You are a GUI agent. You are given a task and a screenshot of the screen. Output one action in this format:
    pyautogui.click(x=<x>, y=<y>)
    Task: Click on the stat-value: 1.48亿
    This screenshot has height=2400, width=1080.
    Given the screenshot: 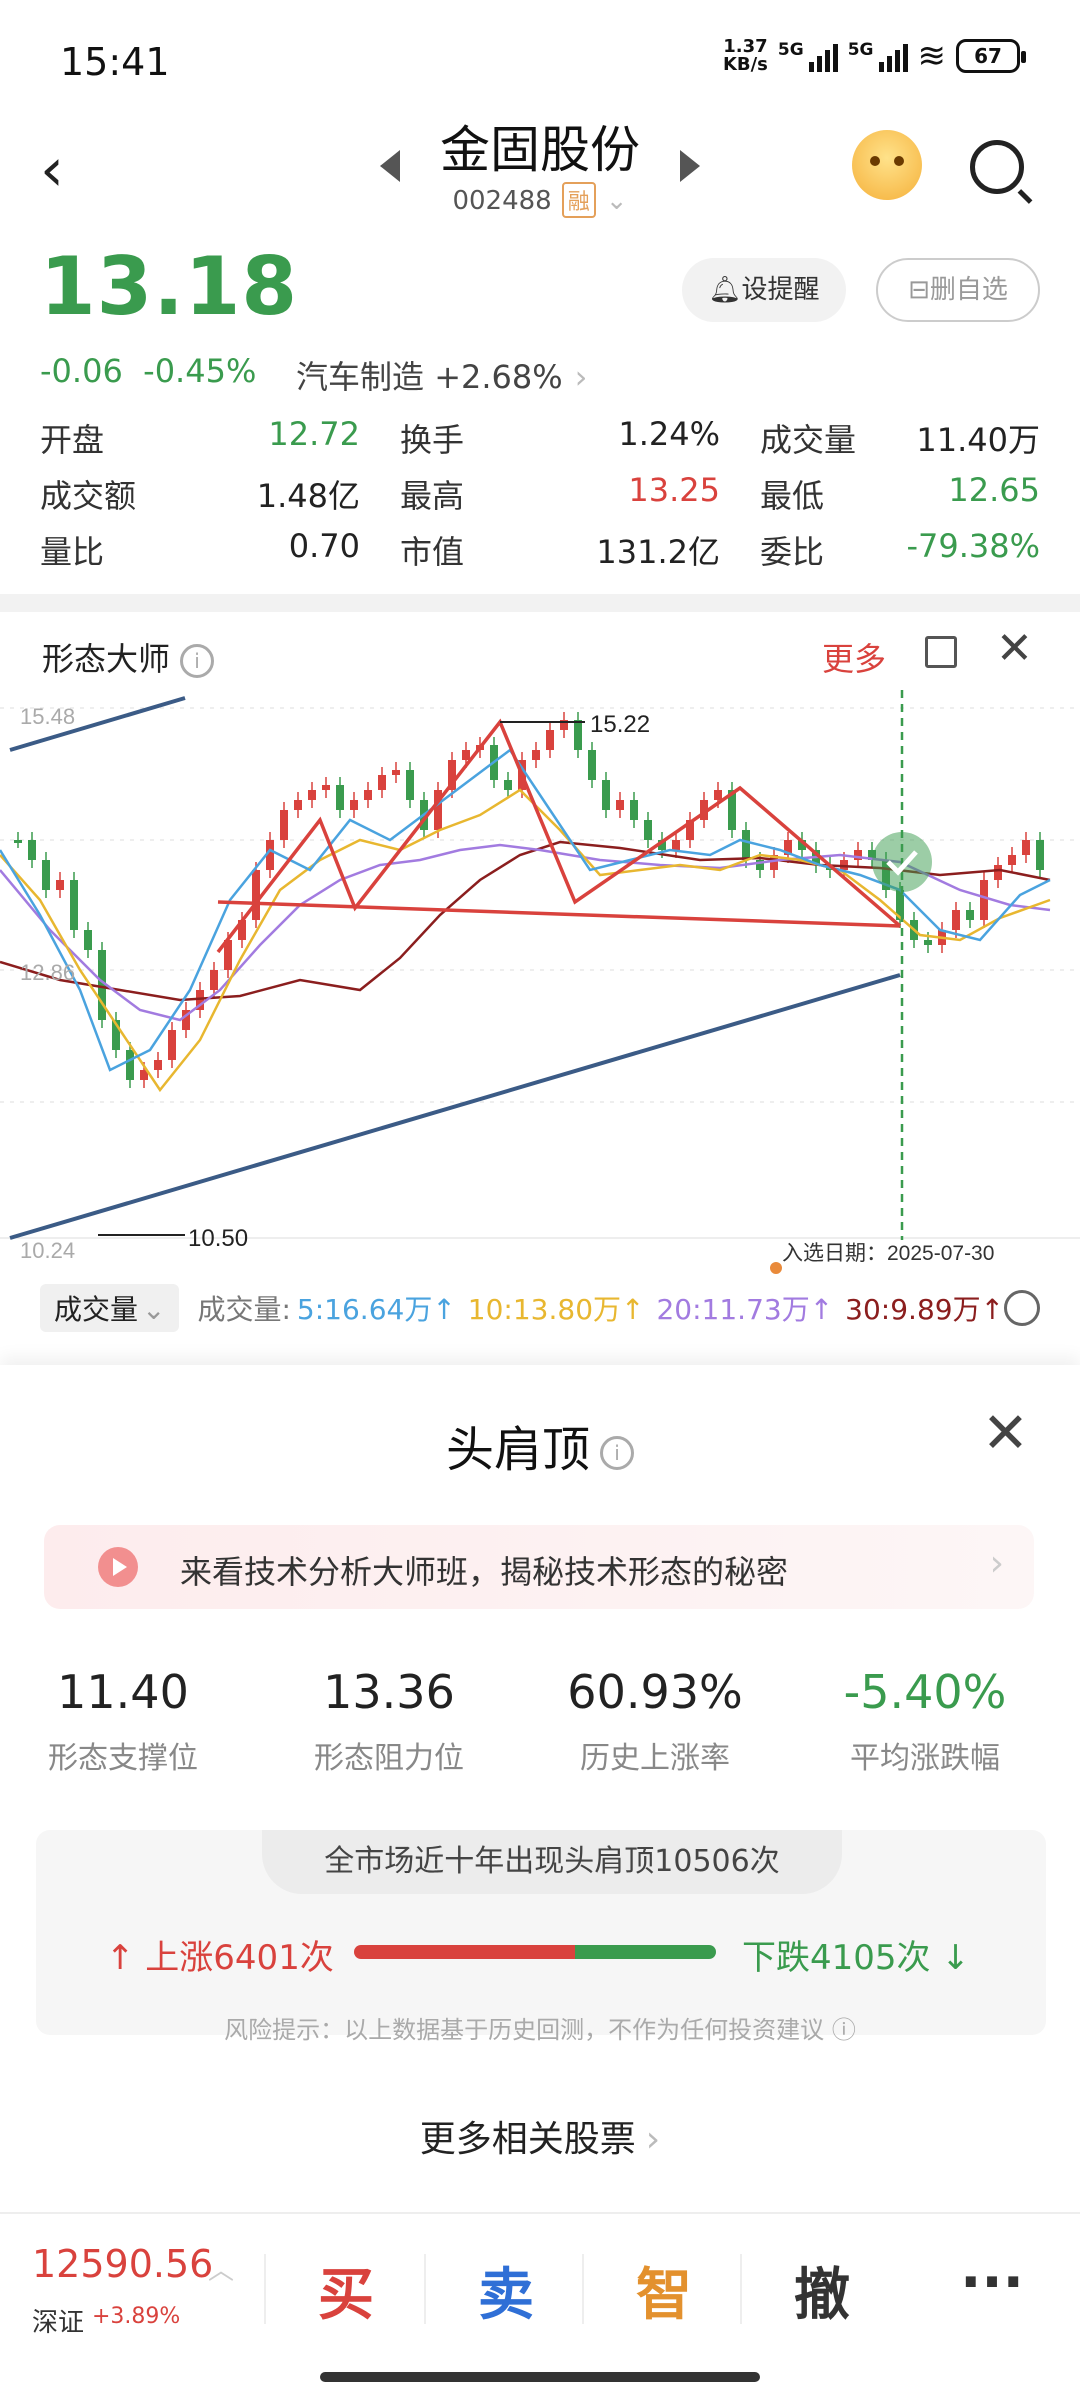 What is the action you would take?
    pyautogui.click(x=308, y=496)
    